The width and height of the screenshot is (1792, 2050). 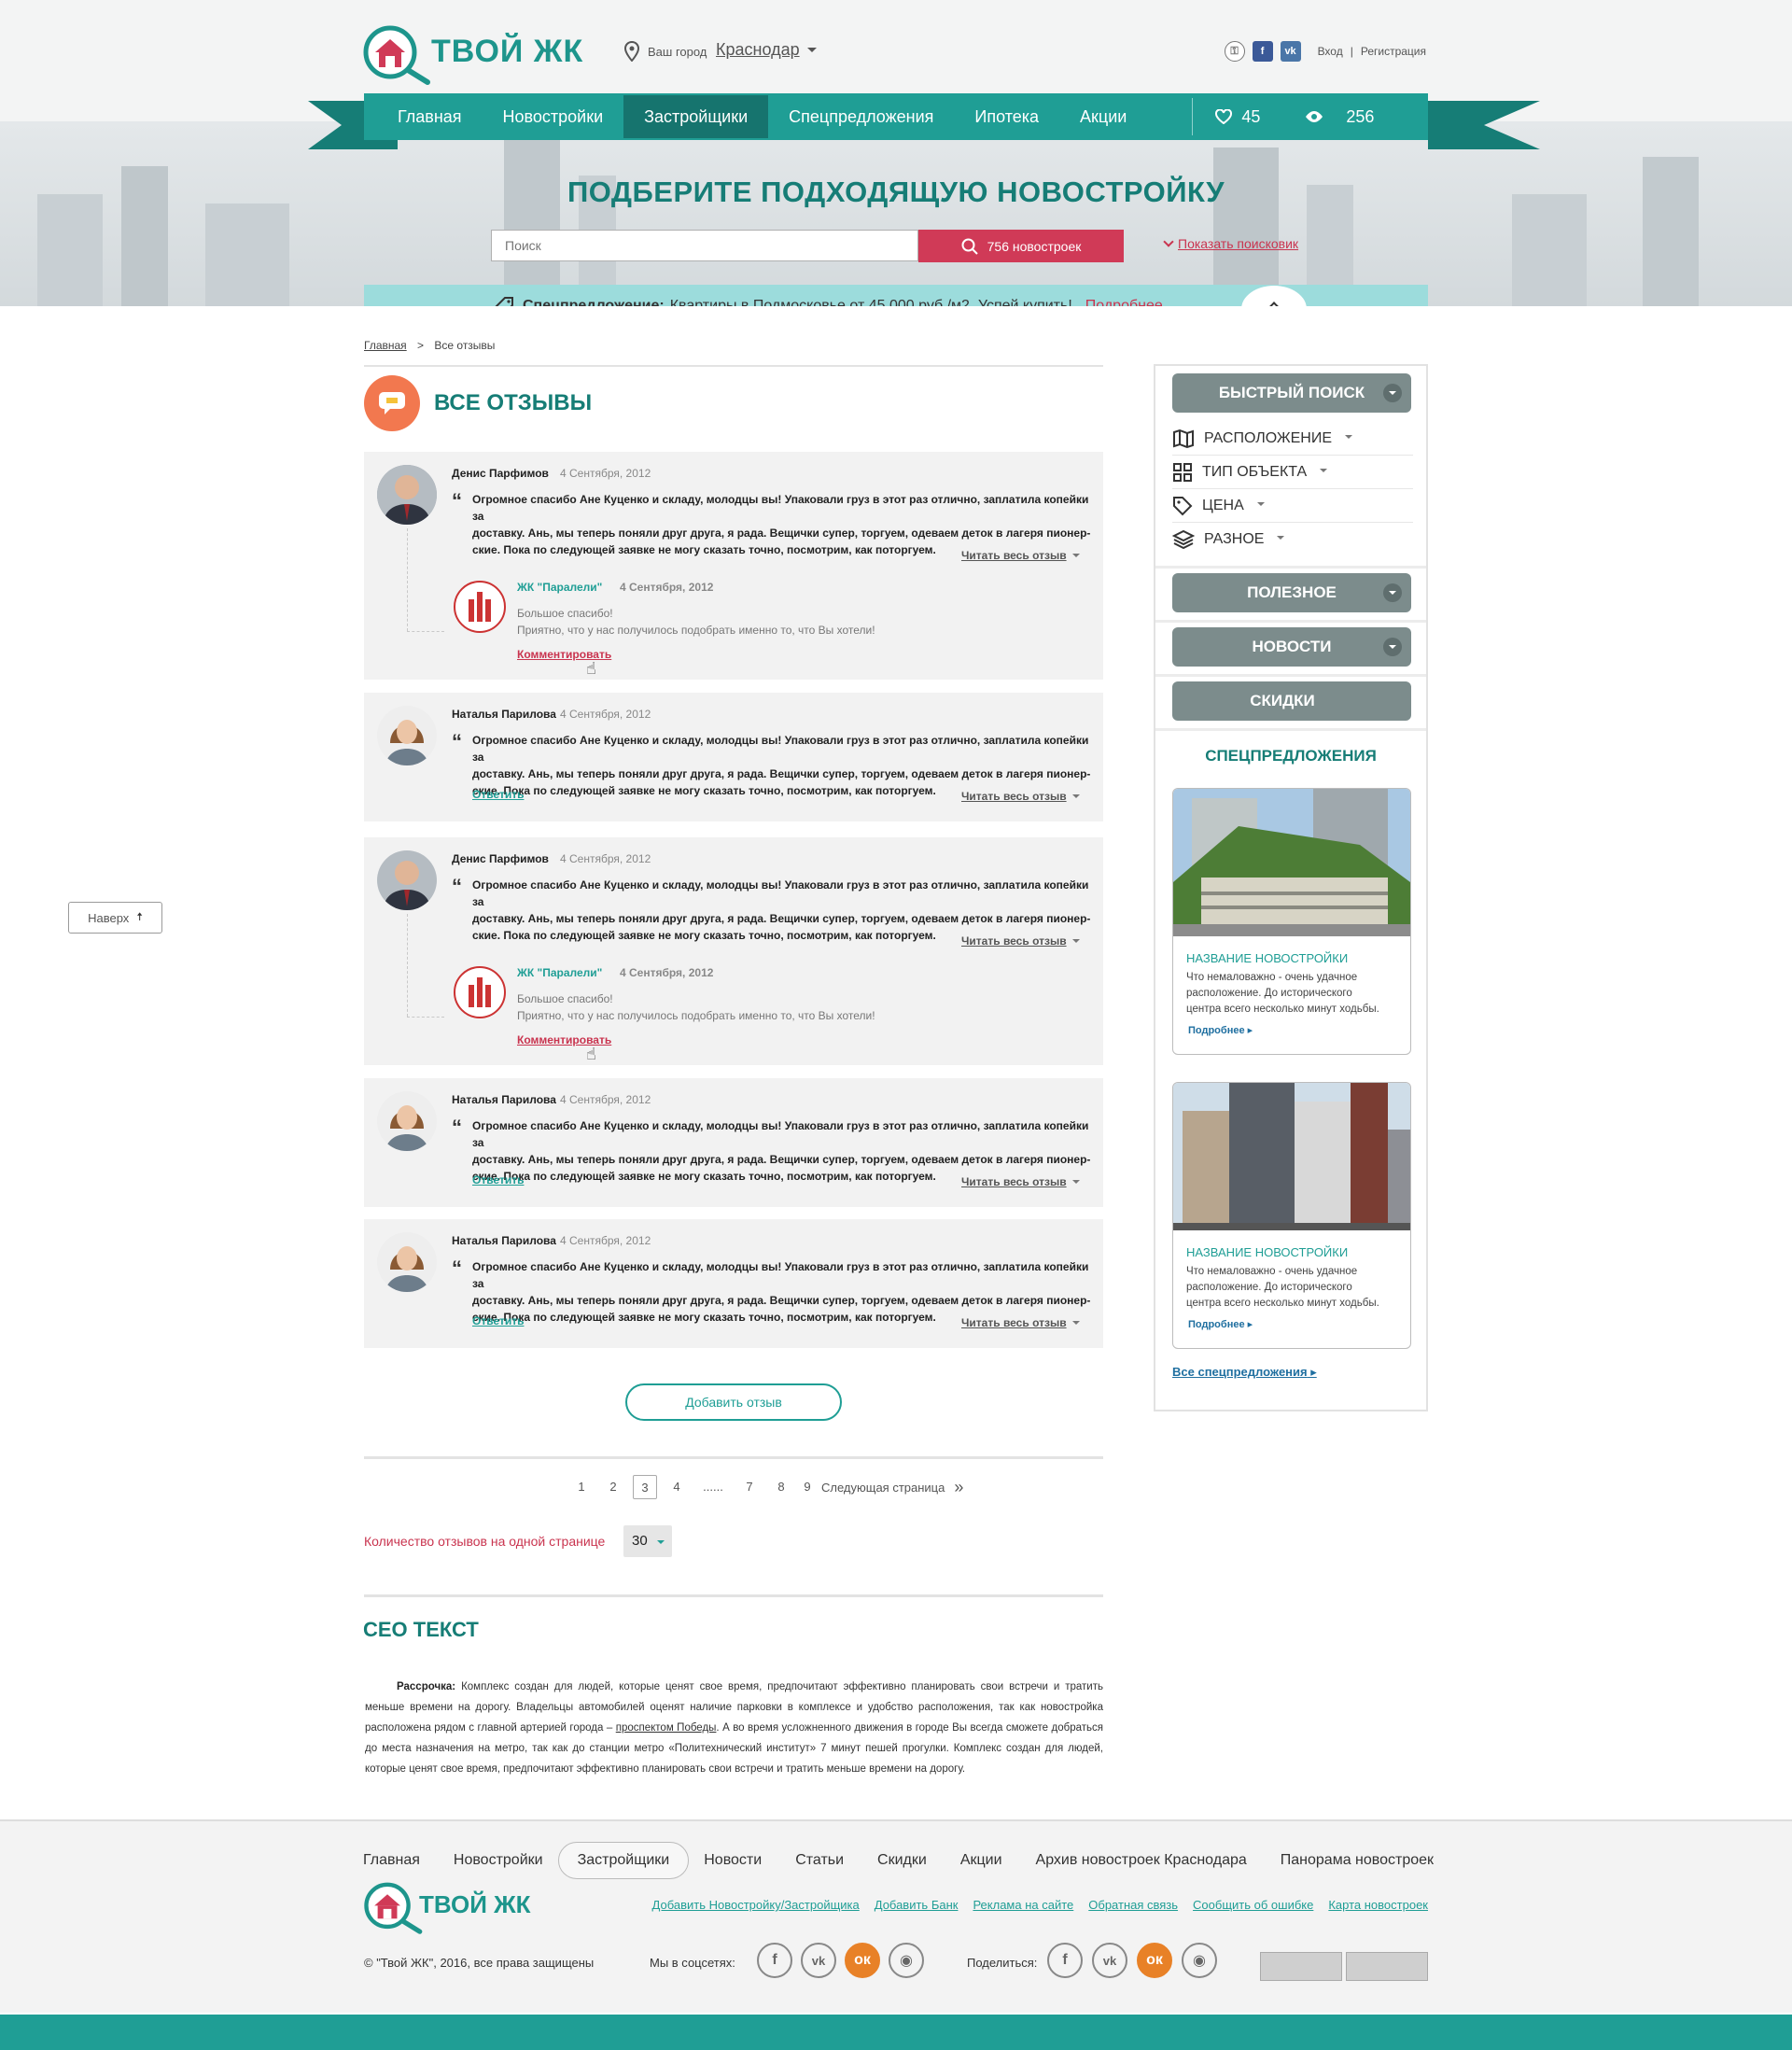 What do you see at coordinates (1291, 393) in the screenshot?
I see `quick-search-button: БЫСТРЫЙ ПОИСК` at bounding box center [1291, 393].